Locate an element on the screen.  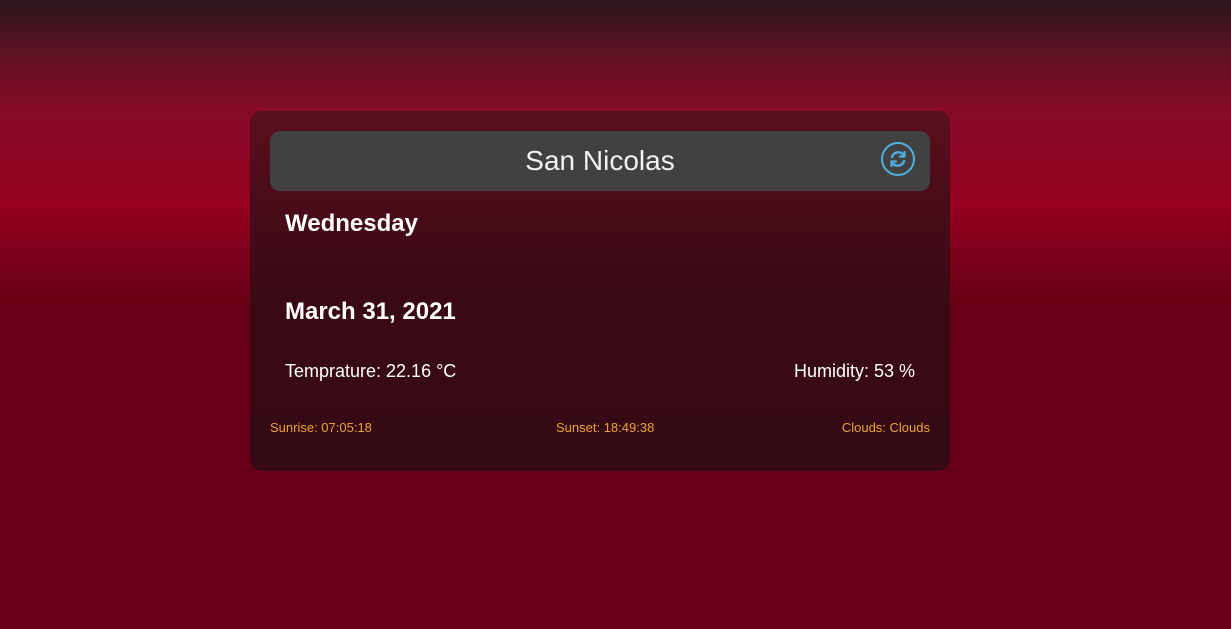
weekday-label: Wednesday is located at coordinates (351, 223).